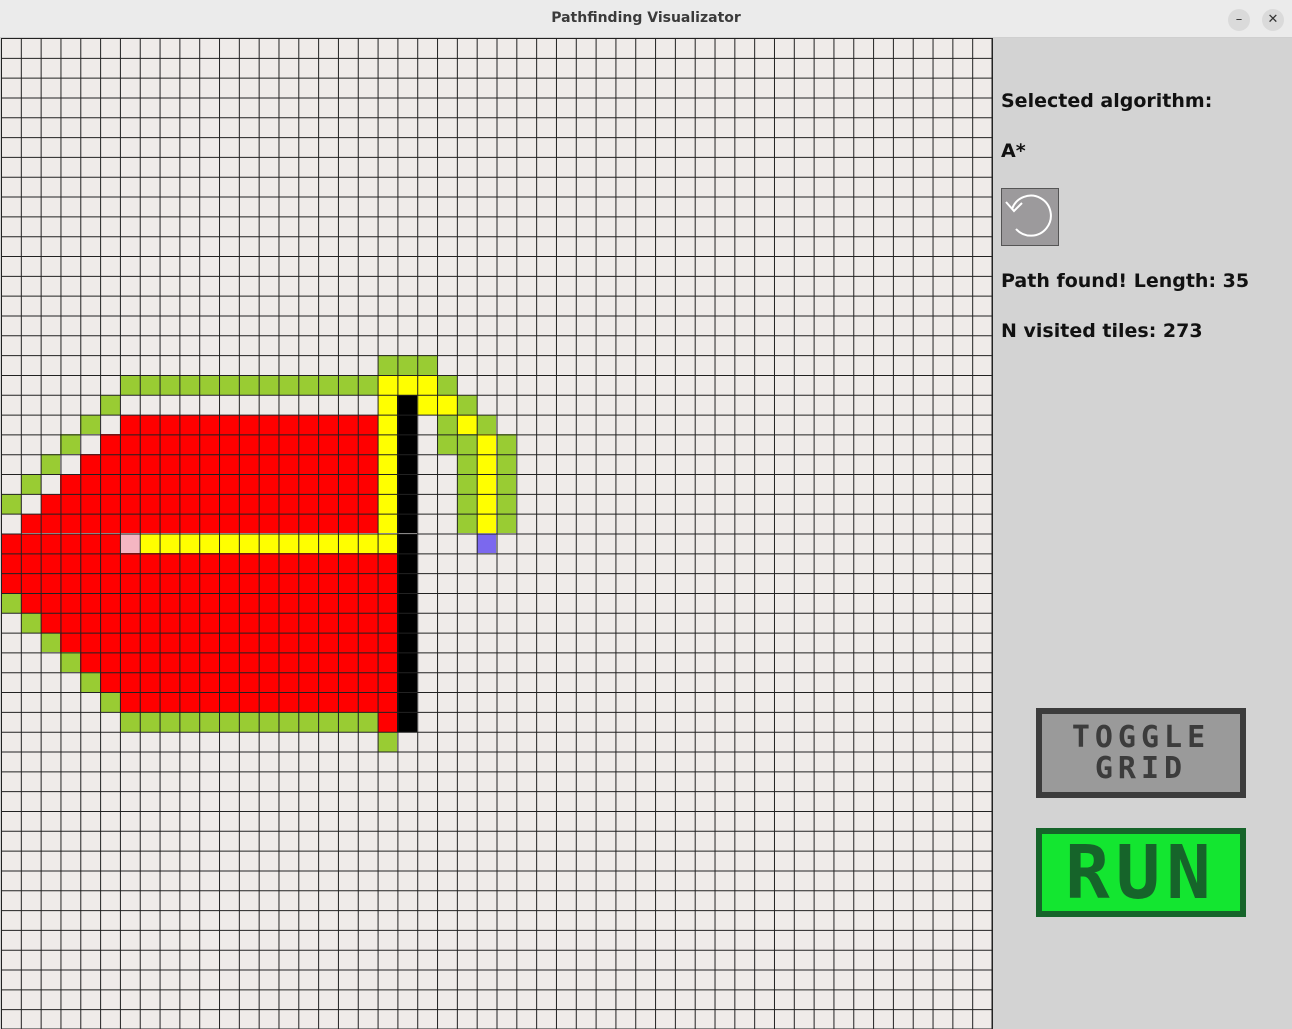 The width and height of the screenshot is (1292, 1029). I want to click on toggle-grid-button: TOGGLE GRID, so click(1141, 753).